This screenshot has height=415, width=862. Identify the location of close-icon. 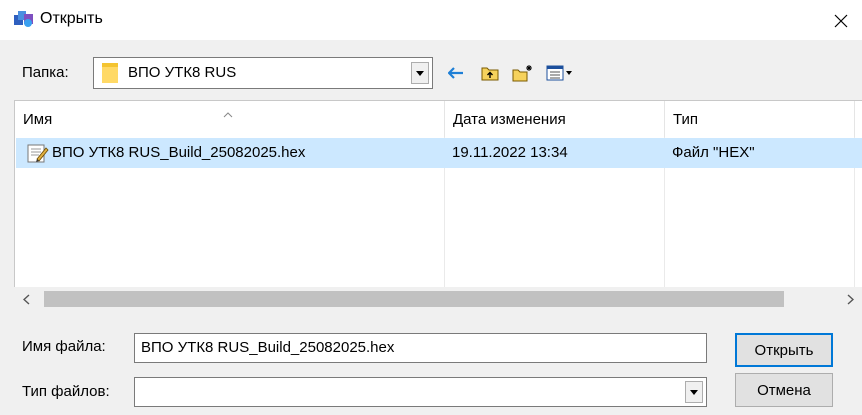
(841, 21).